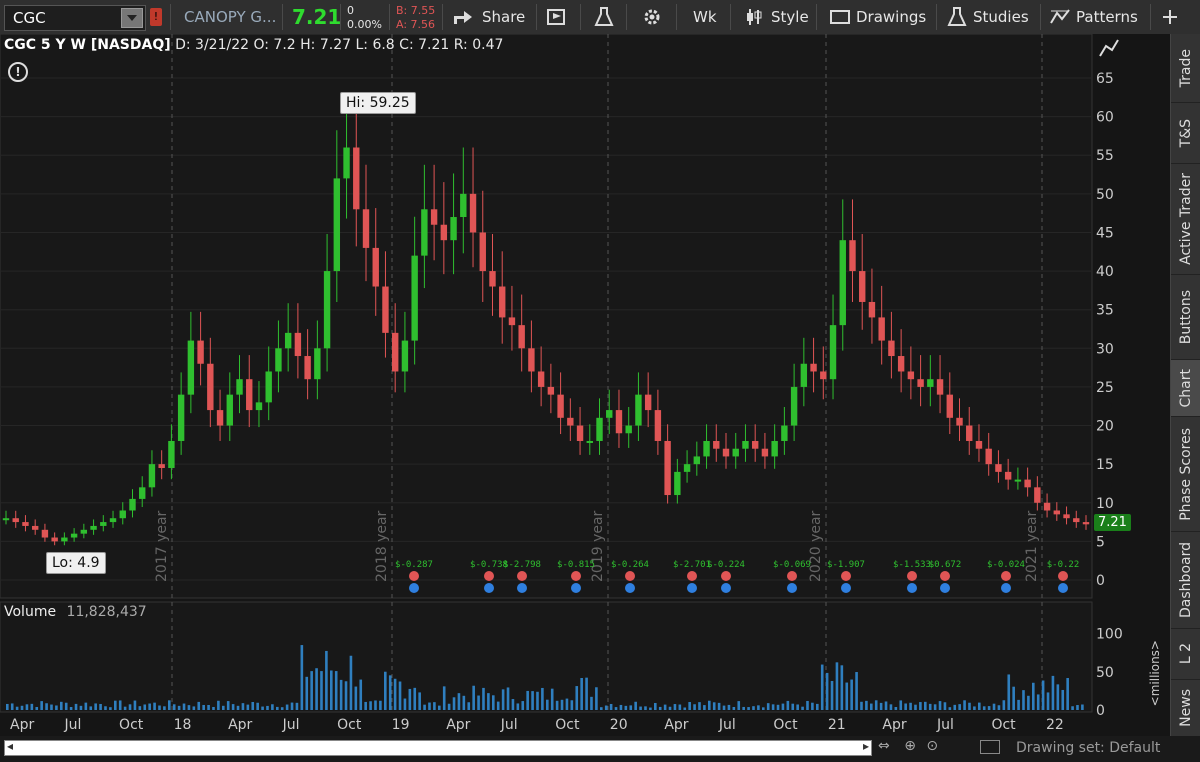  Describe the element at coordinates (1185, 68) in the screenshot. I see `tab-trade: Trade` at that location.